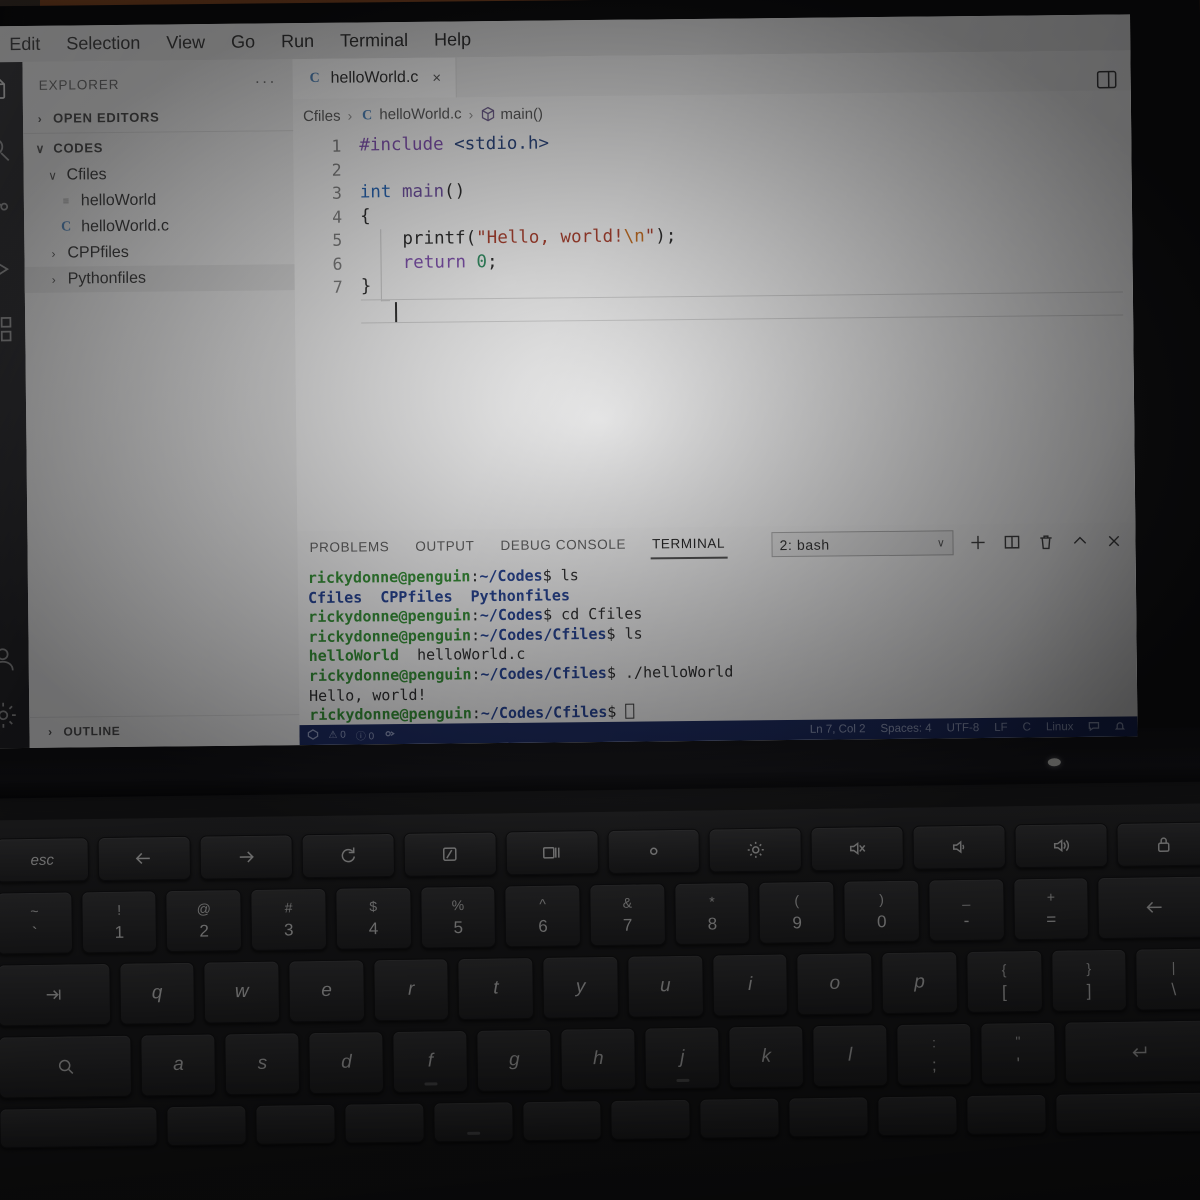  I want to click on key-u: u, so click(665, 986).